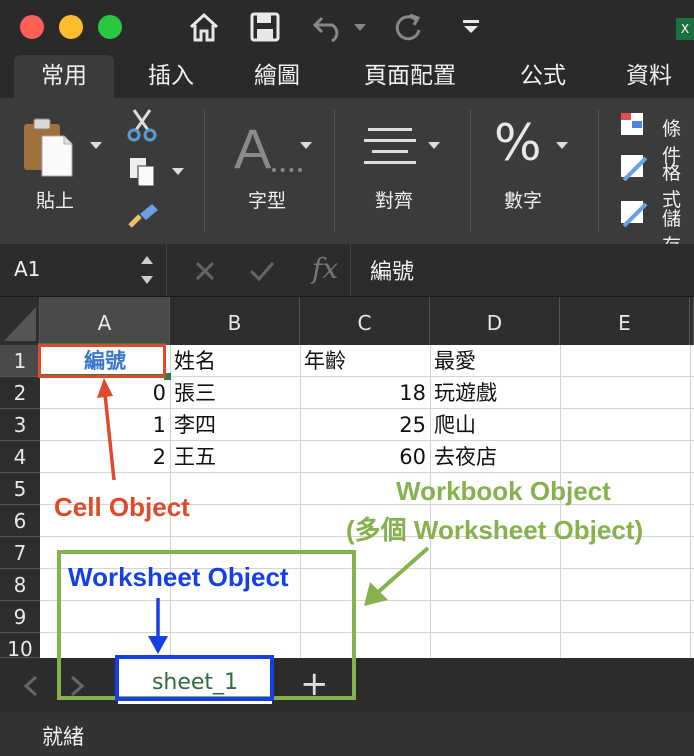 The height and width of the screenshot is (756, 694). Describe the element at coordinates (143, 216) in the screenshot. I see `format-painter-icon` at that location.